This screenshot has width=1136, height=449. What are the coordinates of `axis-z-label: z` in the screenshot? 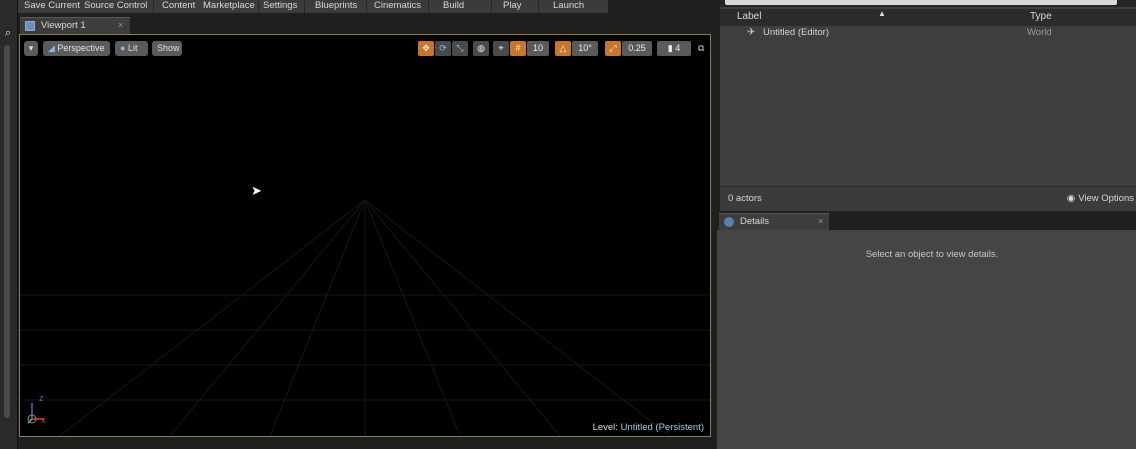 It's located at (41, 398).